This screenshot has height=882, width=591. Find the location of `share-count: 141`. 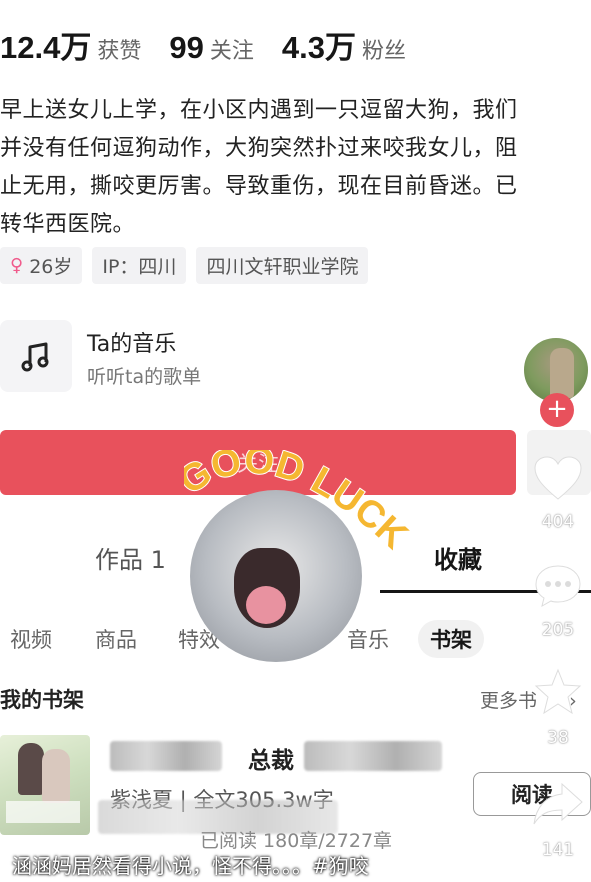

share-count: 141 is located at coordinates (558, 850).